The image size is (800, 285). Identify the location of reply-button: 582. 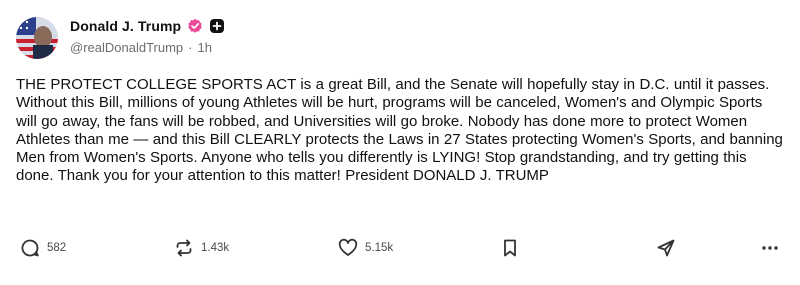
(43, 248).